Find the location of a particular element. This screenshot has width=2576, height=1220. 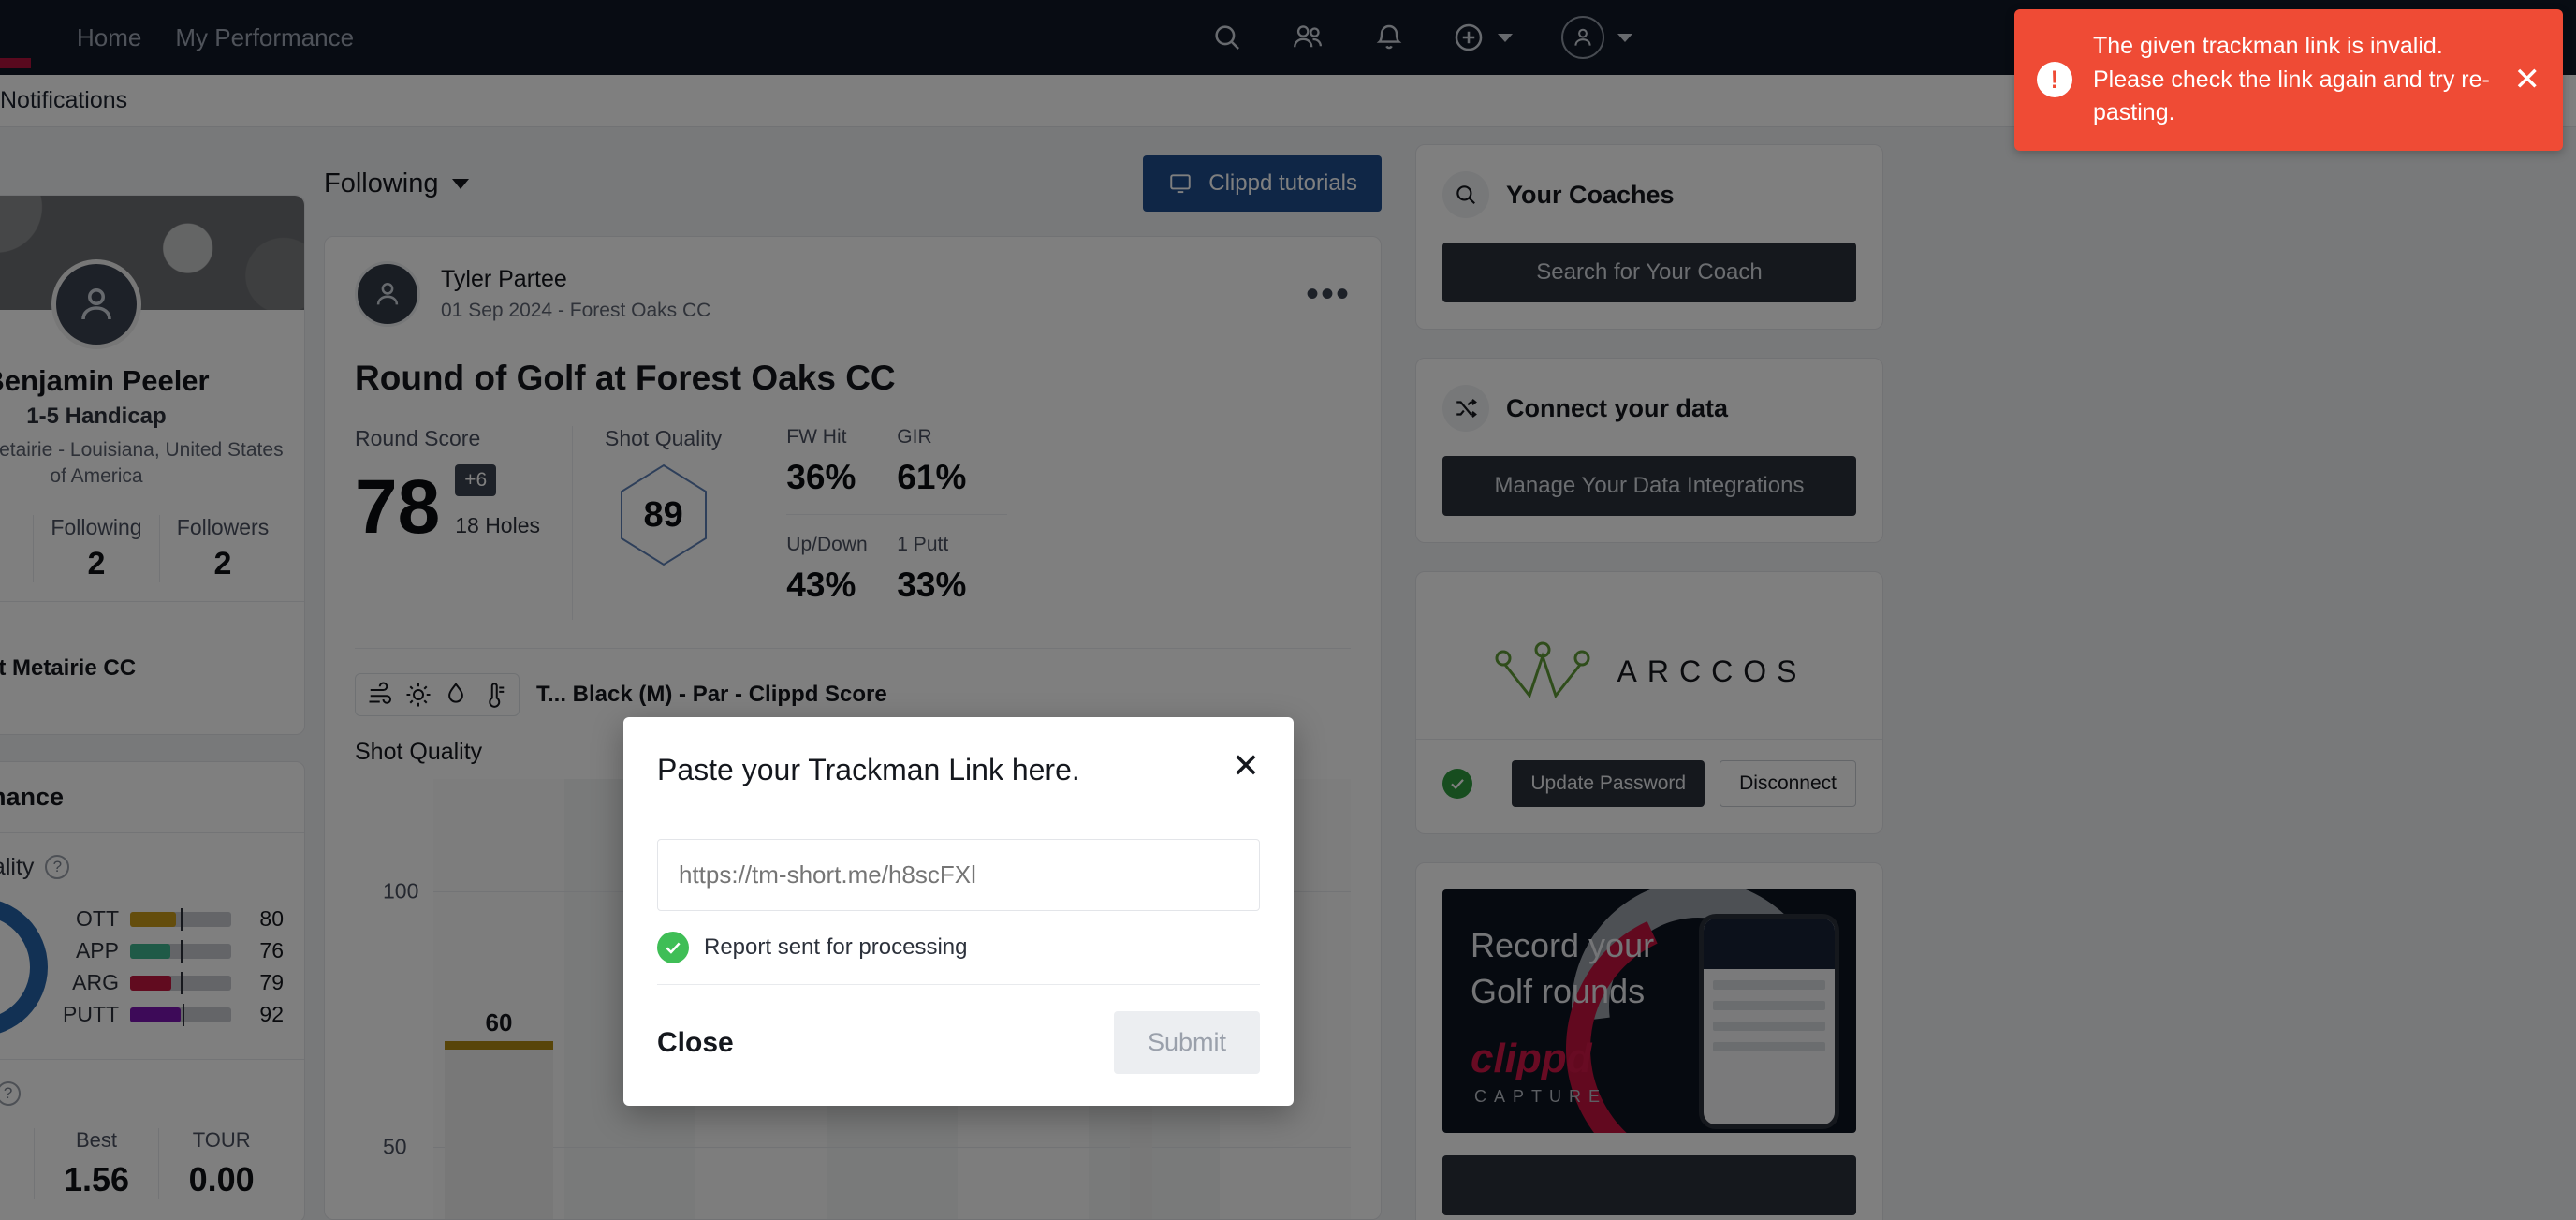

submit-button: Submit is located at coordinates (1186, 1042).